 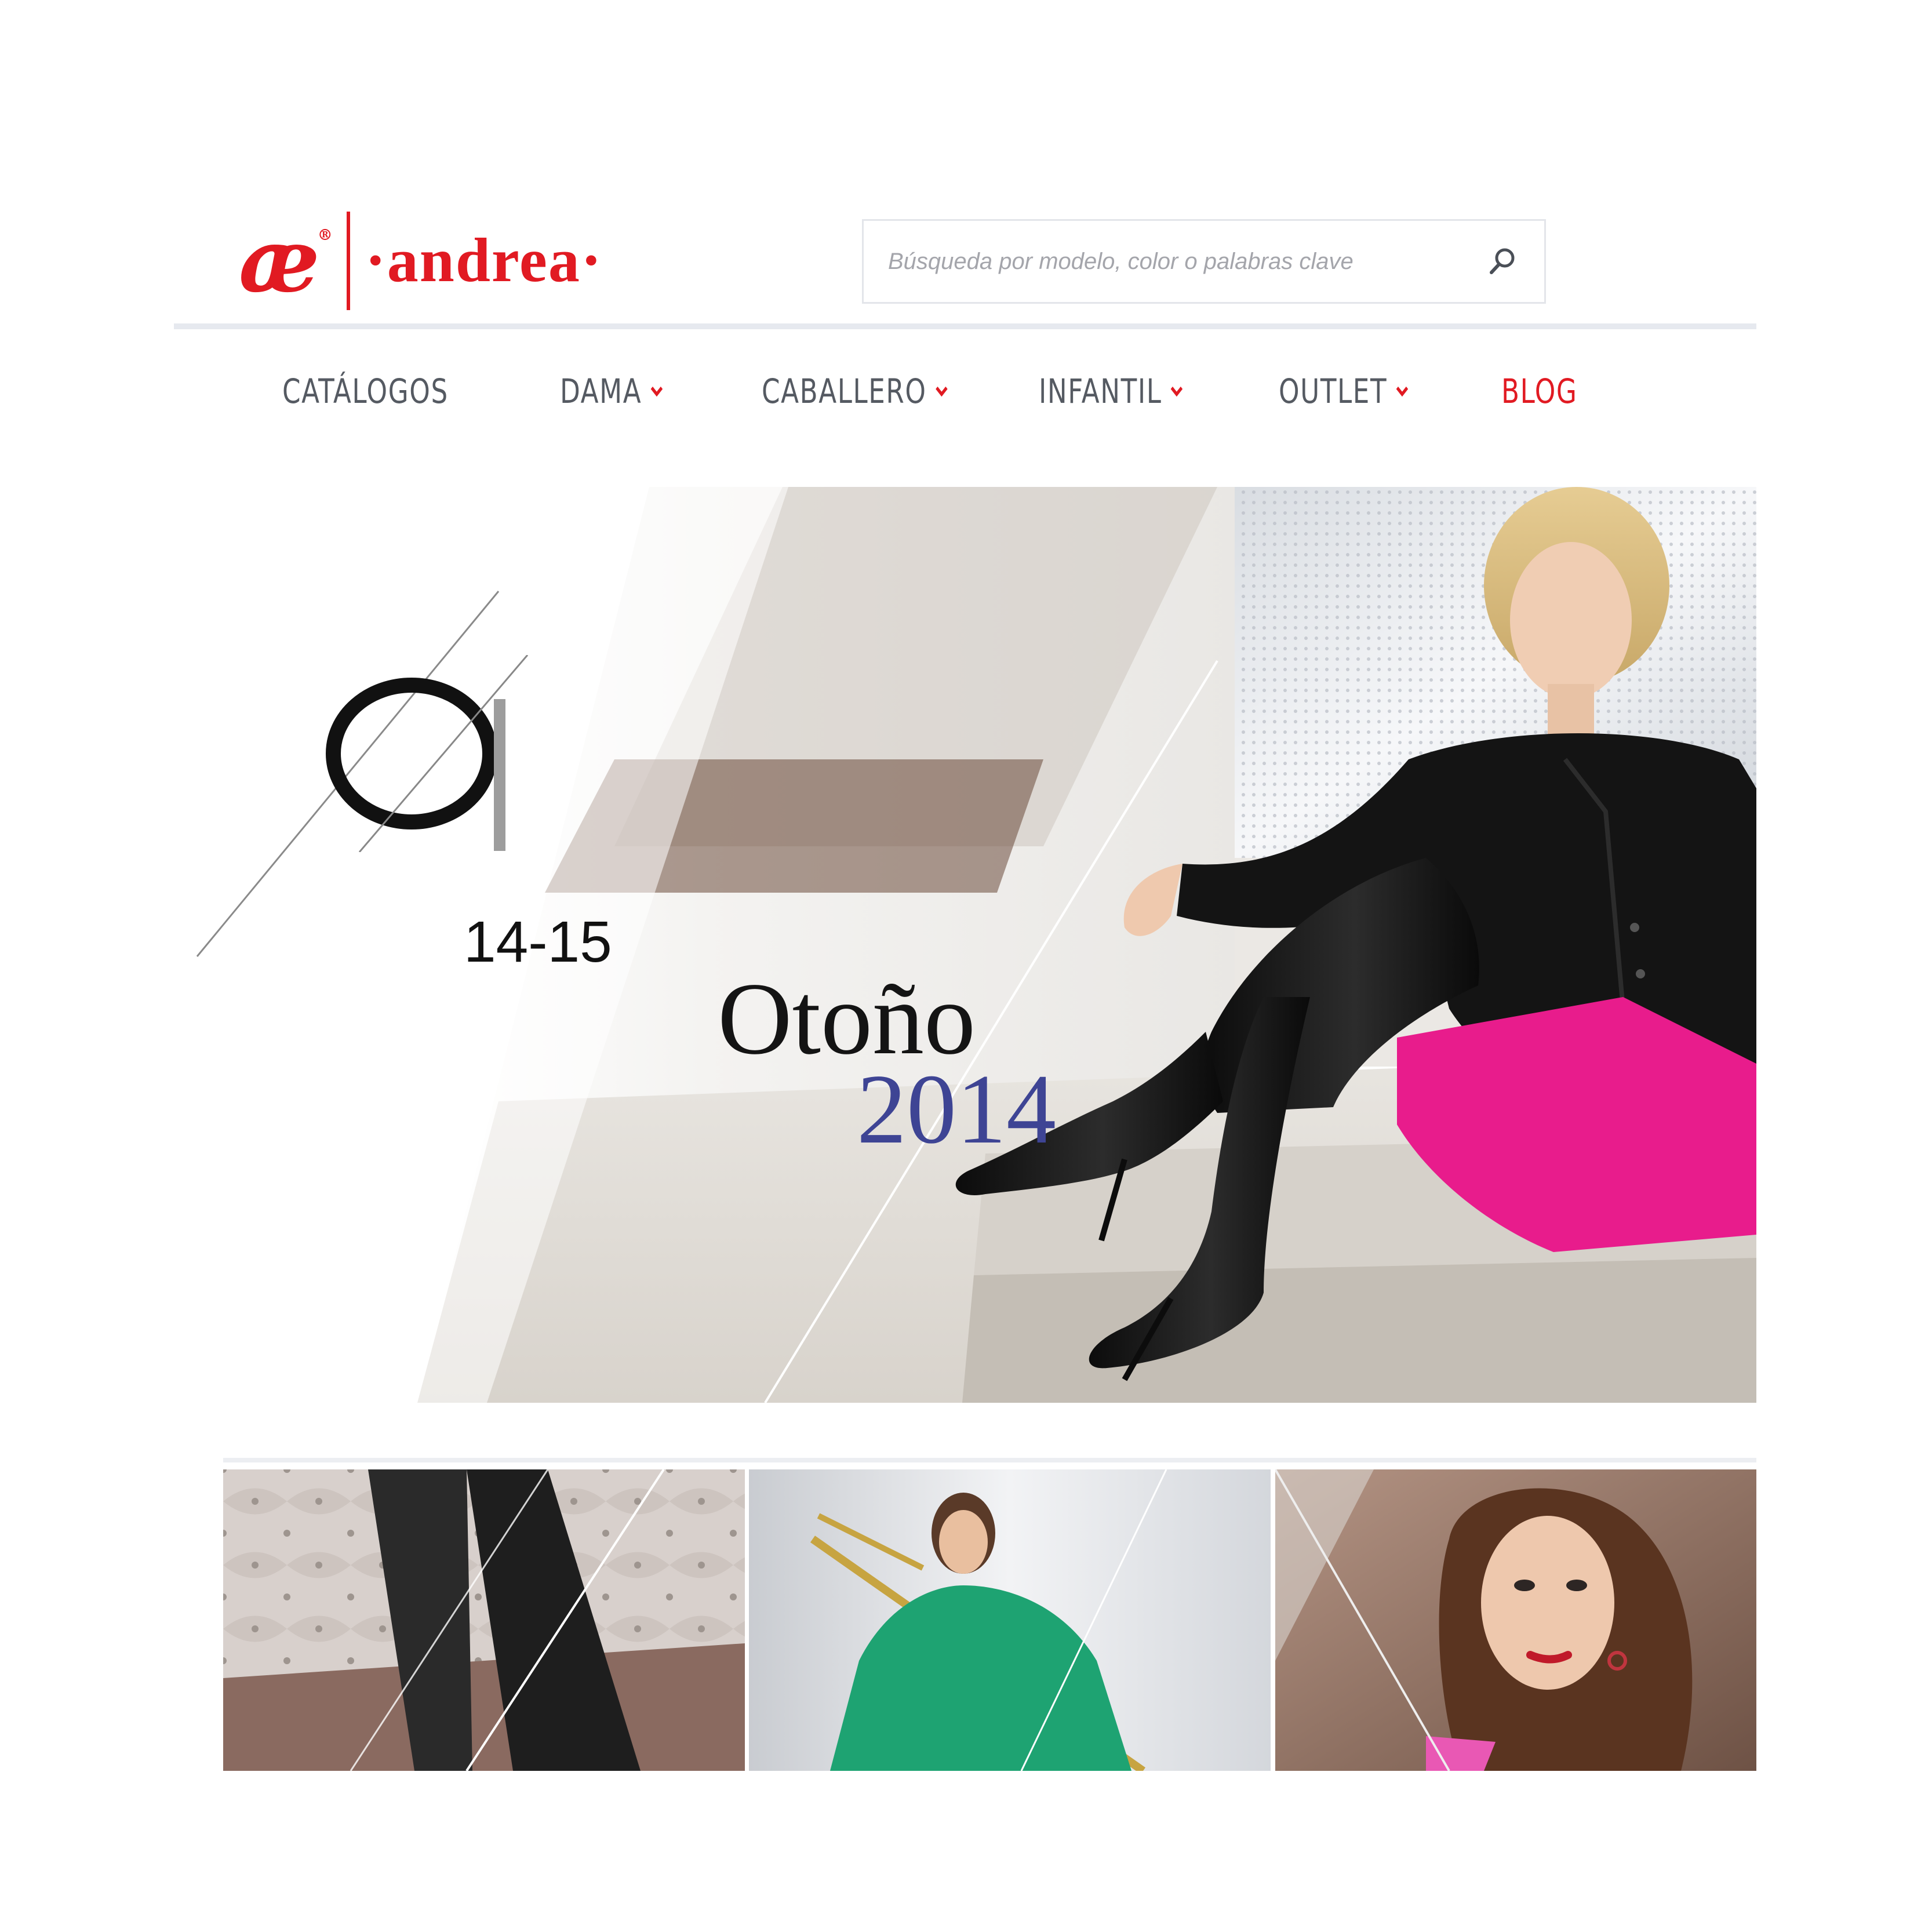 What do you see at coordinates (325, 235) in the screenshot?
I see `registered-mark: ®` at bounding box center [325, 235].